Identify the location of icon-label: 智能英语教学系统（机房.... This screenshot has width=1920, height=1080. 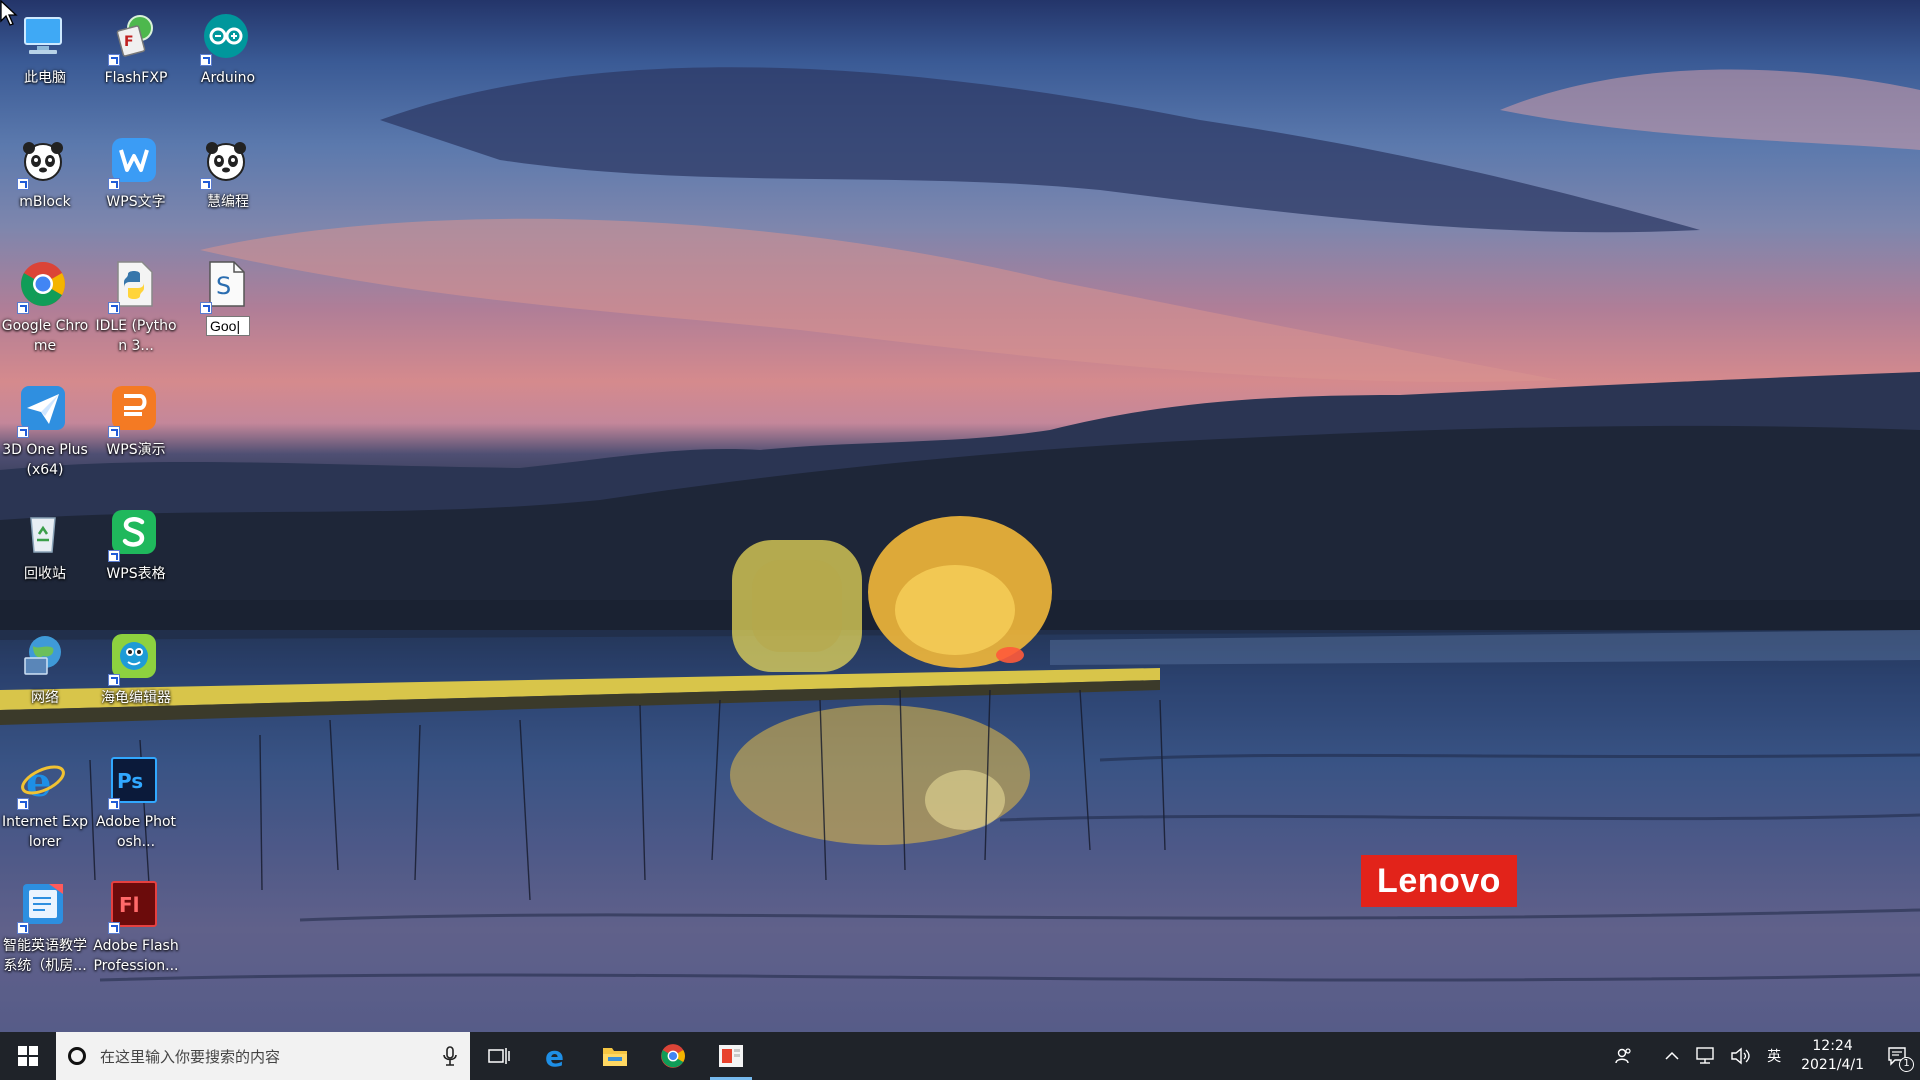
(45, 956).